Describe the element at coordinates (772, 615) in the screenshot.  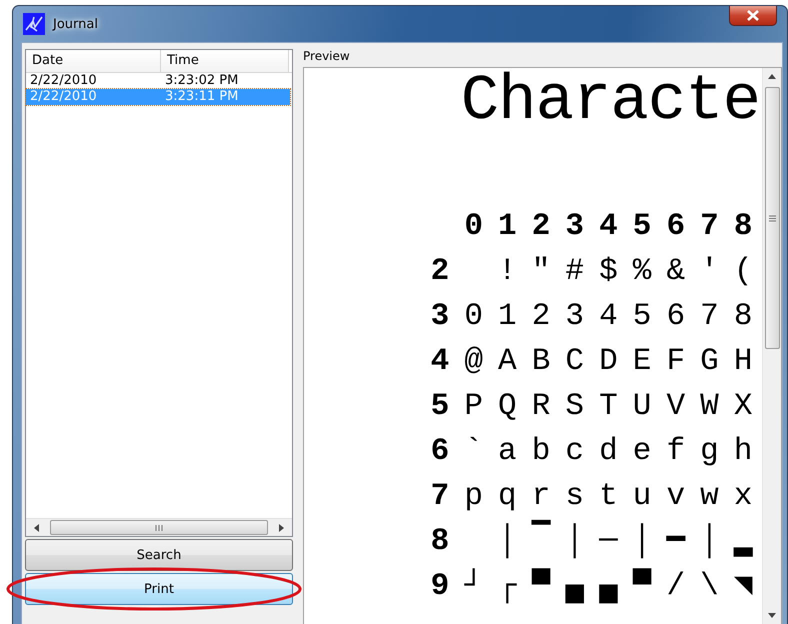
I see `scroll-down-icon` at that location.